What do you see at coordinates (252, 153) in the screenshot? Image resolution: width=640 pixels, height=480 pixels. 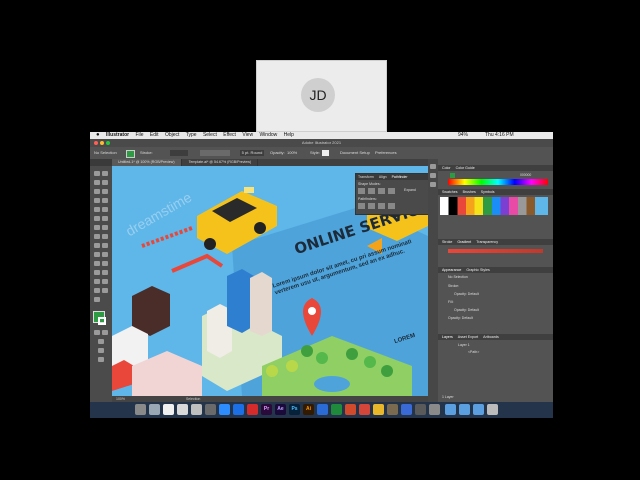 I see `brush-dropdown: 5 pt. Round` at bounding box center [252, 153].